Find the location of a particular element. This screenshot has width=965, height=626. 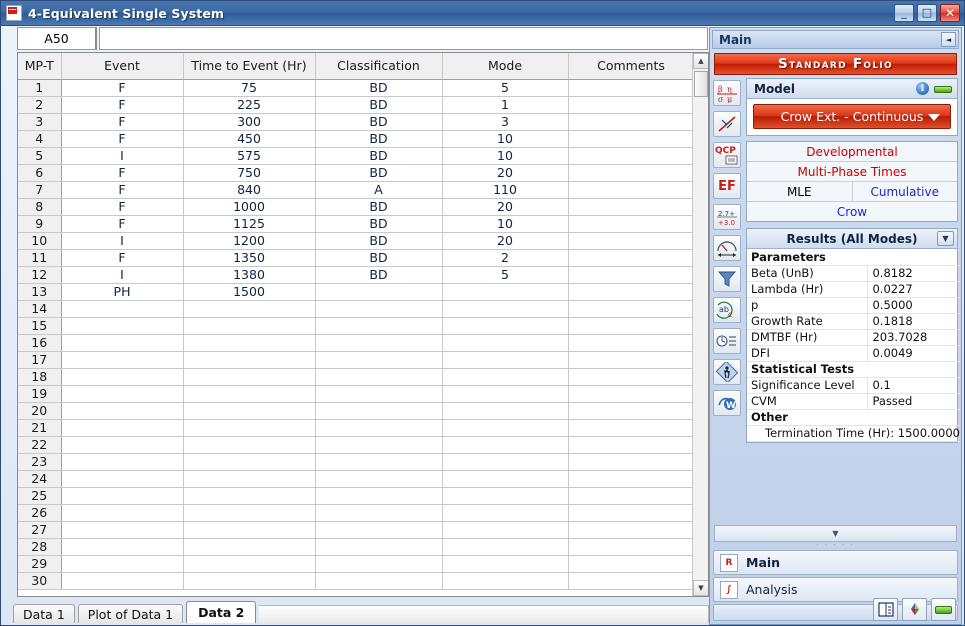

row-header: 18 is located at coordinates (40, 377).